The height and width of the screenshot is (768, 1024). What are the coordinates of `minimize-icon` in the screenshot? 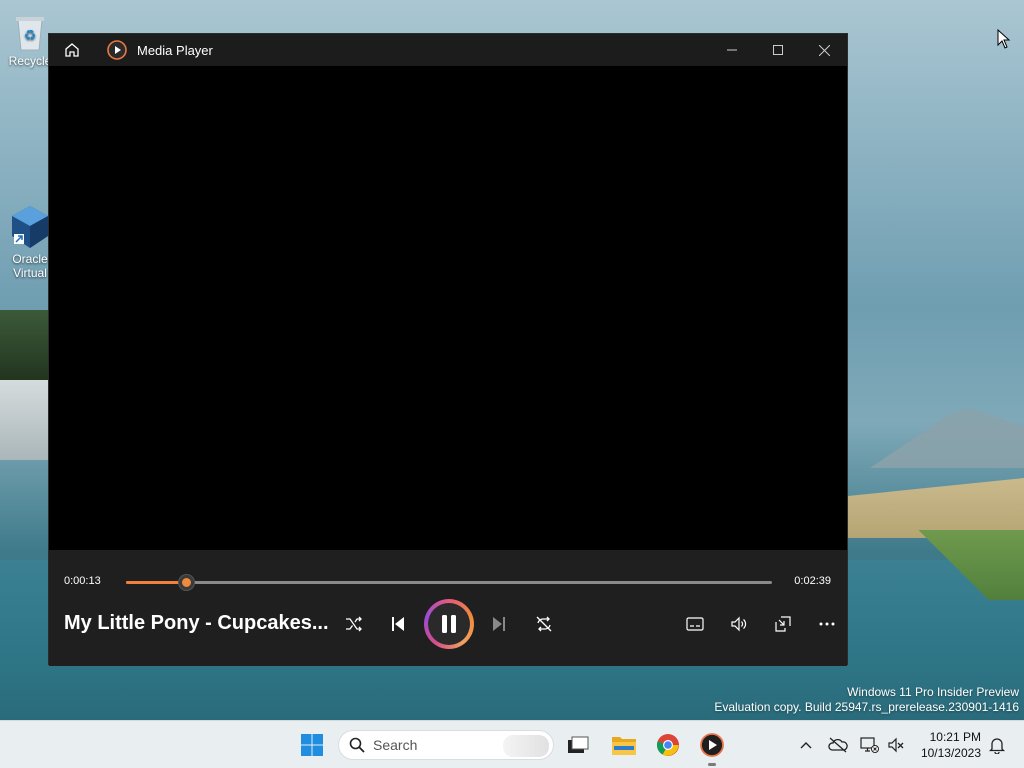 It's located at (732, 50).